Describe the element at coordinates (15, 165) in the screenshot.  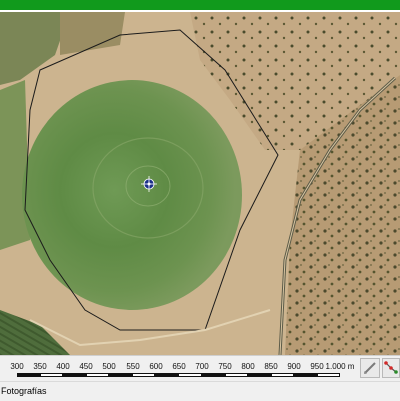
I see `crop-patch-west` at that location.